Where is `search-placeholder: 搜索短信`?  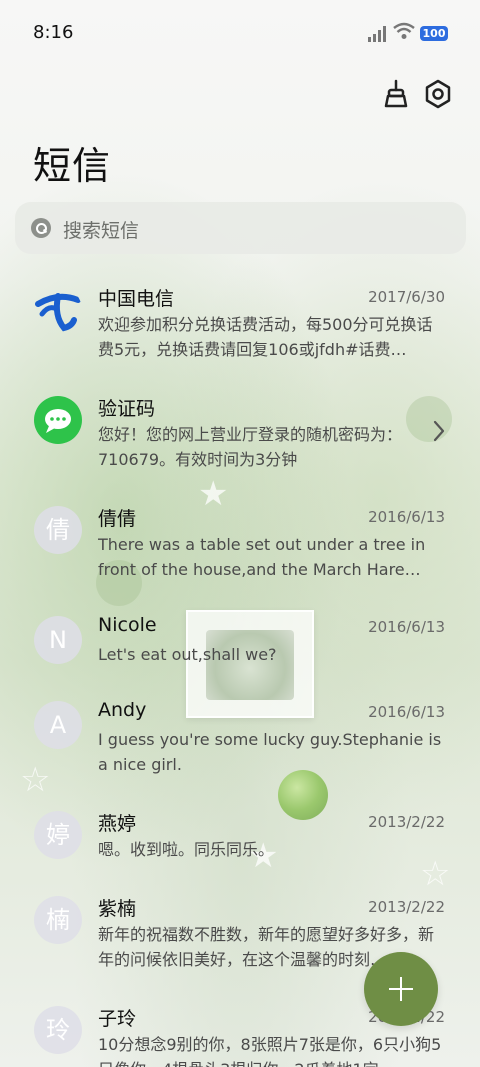 search-placeholder: 搜索短信 is located at coordinates (101, 231).